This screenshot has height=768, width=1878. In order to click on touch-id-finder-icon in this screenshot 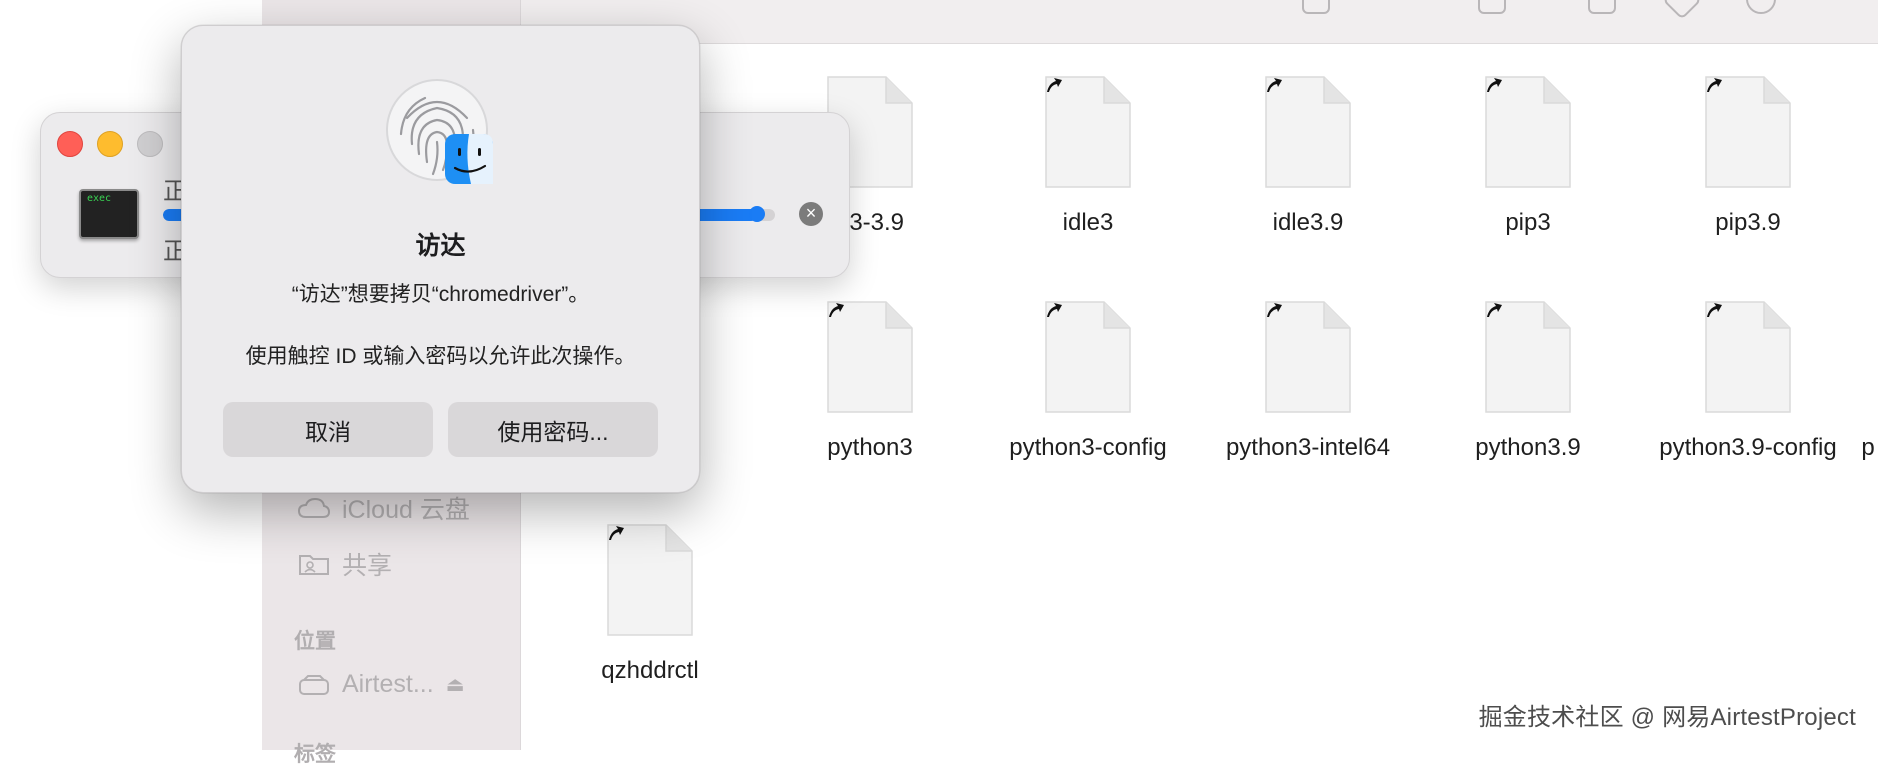, I will do `click(439, 131)`.